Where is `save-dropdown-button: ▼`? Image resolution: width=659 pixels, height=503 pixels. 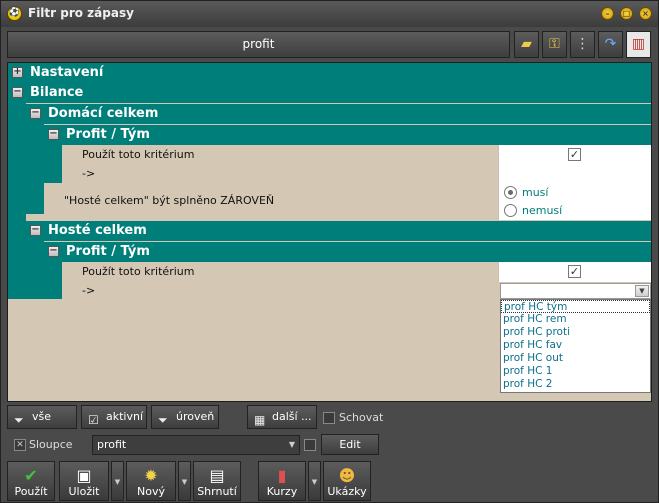
save-dropdown-button: ▼ is located at coordinates (117, 481).